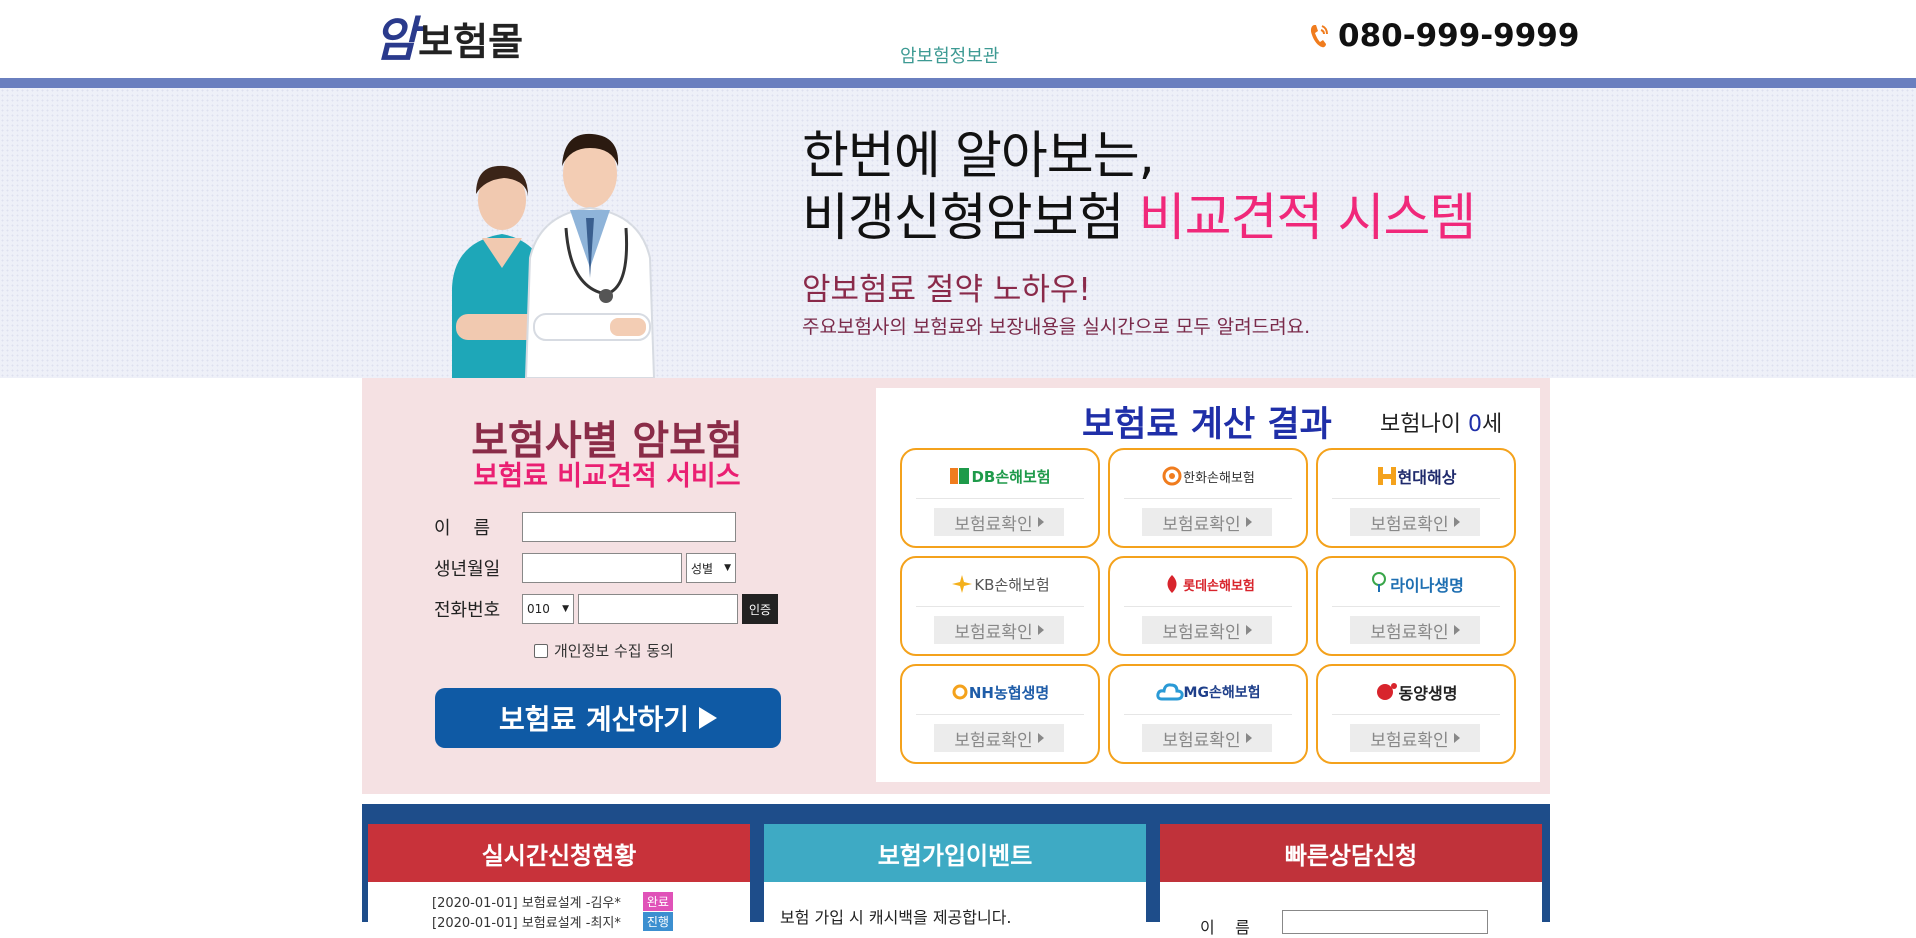 The height and width of the screenshot is (938, 1916). What do you see at coordinates (614, 651) in the screenshot?
I see `privacy-agree-label: 개인정보 수집 동의` at bounding box center [614, 651].